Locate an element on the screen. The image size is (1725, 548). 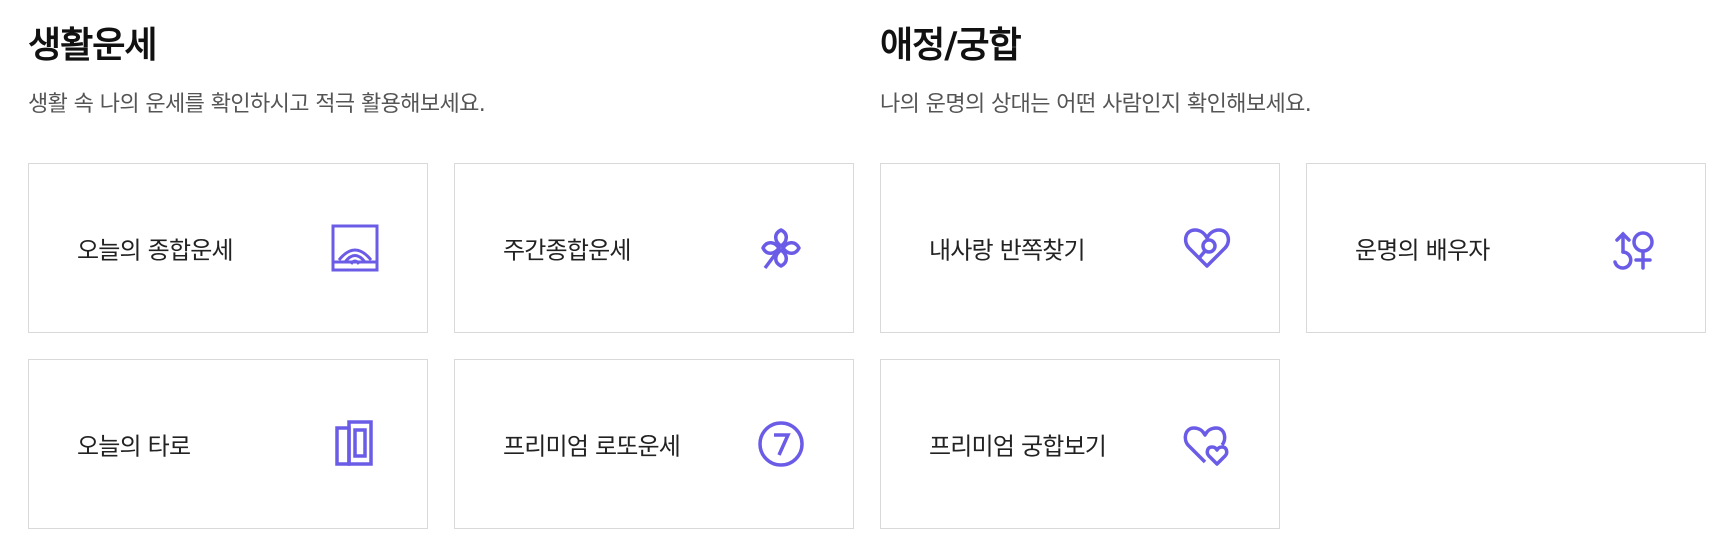
tarot-cards-icon is located at coordinates (355, 444).